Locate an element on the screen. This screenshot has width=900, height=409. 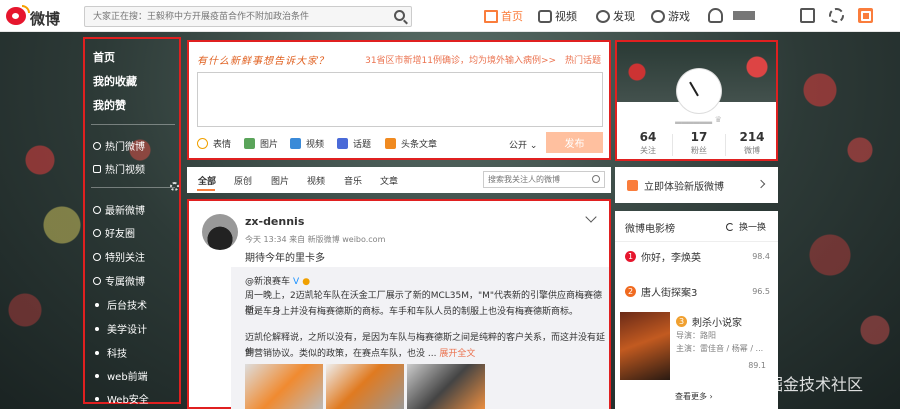
leftnav-group-backend: 后台技术 is located at coordinates (120, 304).